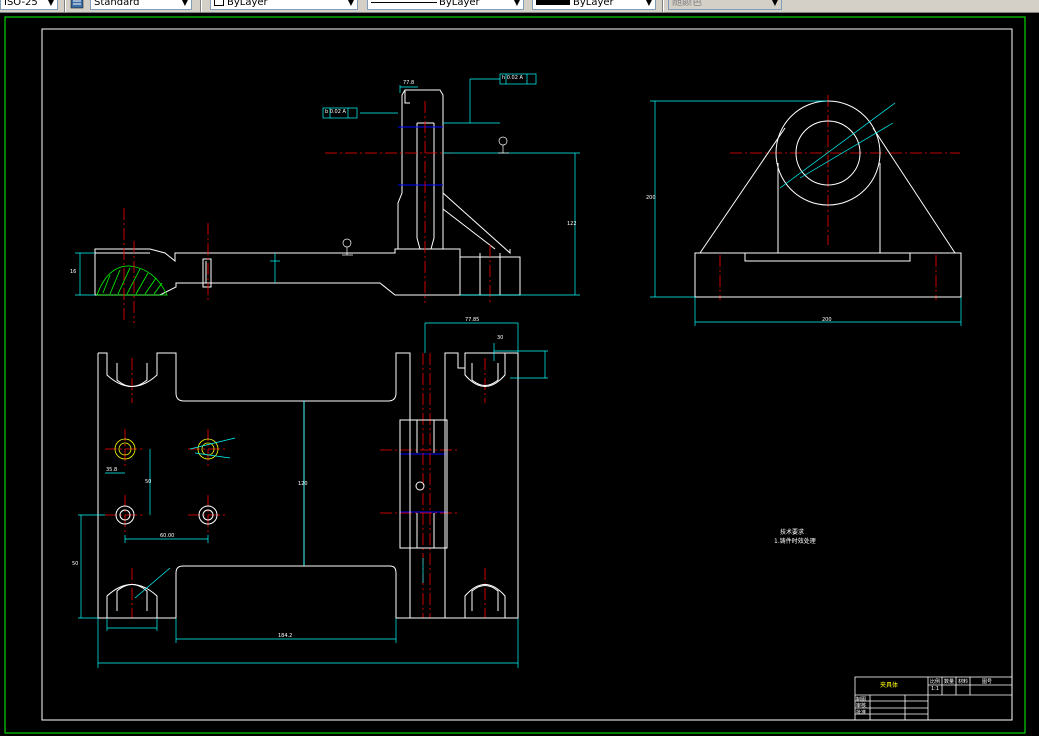 This screenshot has height=736, width=1039. Describe the element at coordinates (861, 713) in the screenshot. I see `approved-label: 批准` at that location.